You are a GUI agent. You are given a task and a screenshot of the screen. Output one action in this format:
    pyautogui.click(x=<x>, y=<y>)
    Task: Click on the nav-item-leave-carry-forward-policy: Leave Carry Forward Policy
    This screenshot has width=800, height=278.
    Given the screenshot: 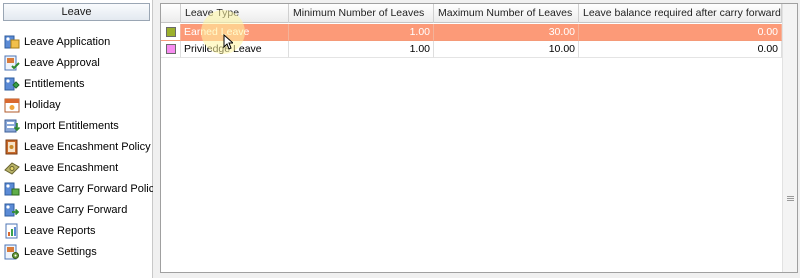 What is the action you would take?
    pyautogui.click(x=80, y=188)
    